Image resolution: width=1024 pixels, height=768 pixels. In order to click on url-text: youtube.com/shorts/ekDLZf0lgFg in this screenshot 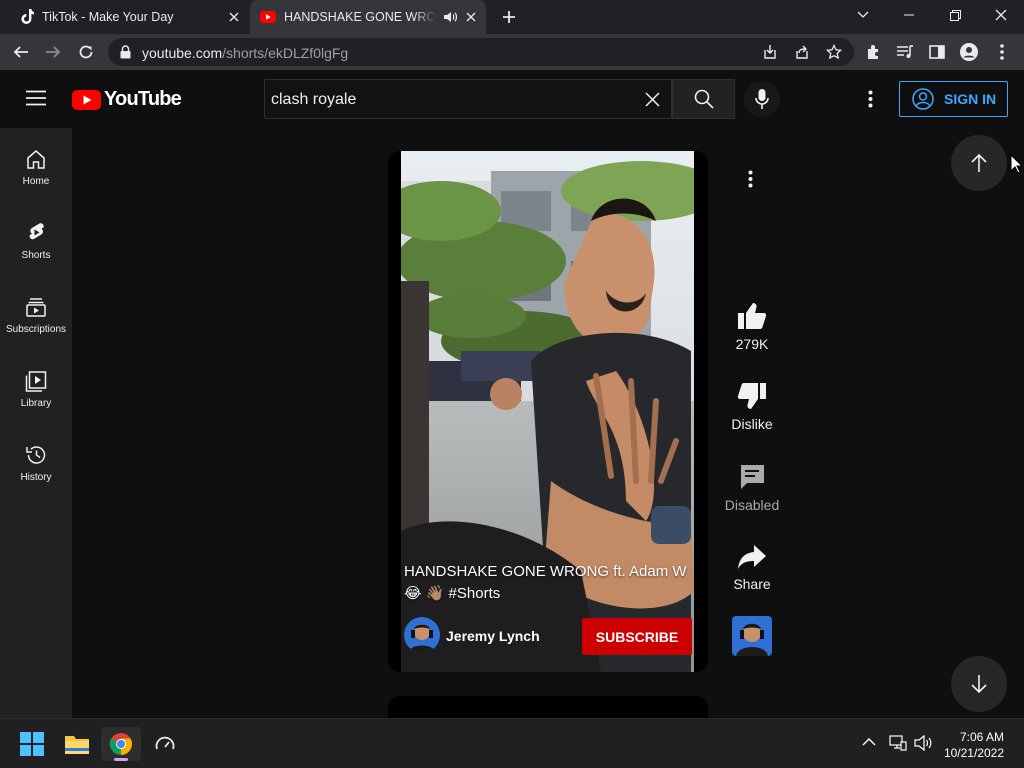, I will do `click(245, 53)`.